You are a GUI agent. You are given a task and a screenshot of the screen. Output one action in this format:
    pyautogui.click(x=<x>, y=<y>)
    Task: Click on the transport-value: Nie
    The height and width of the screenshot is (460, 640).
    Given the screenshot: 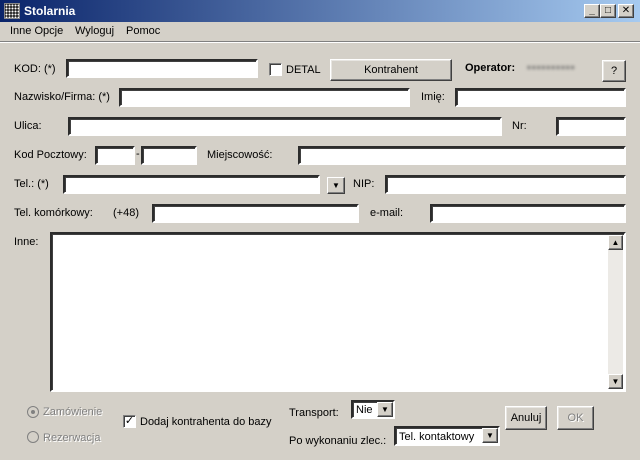 What is the action you would take?
    pyautogui.click(x=364, y=410)
    